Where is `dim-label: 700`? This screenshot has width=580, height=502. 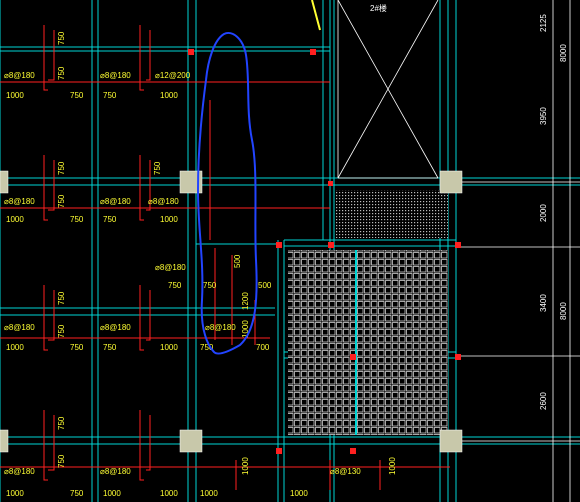
dim-label: 700 is located at coordinates (263, 347).